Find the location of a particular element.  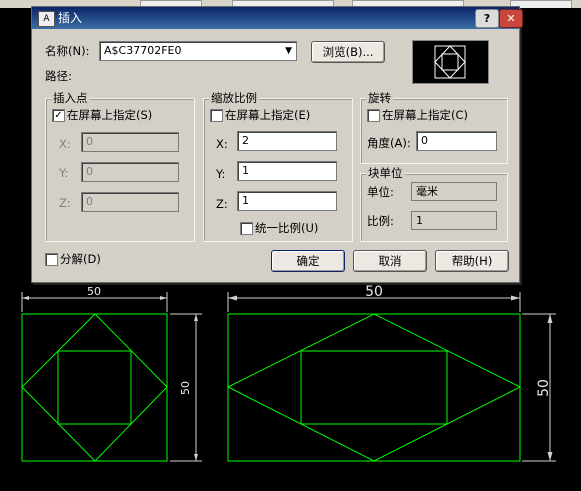

scale-z-label: Z: is located at coordinates (222, 204).